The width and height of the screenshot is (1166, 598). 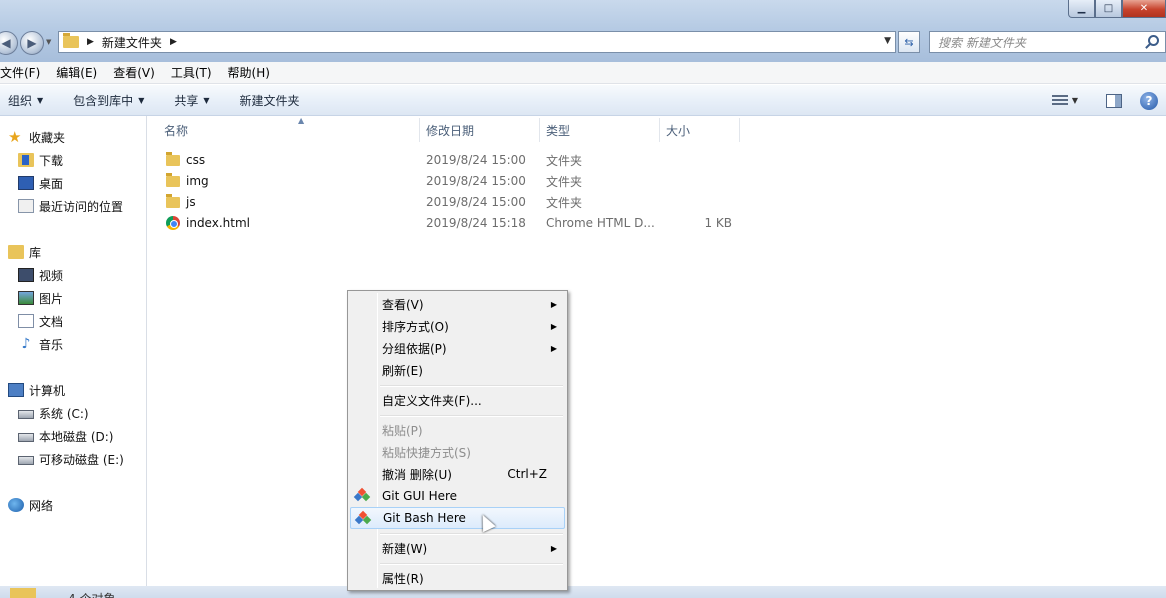 I want to click on menu-item-paste: 粘贴(P), so click(x=457, y=430).